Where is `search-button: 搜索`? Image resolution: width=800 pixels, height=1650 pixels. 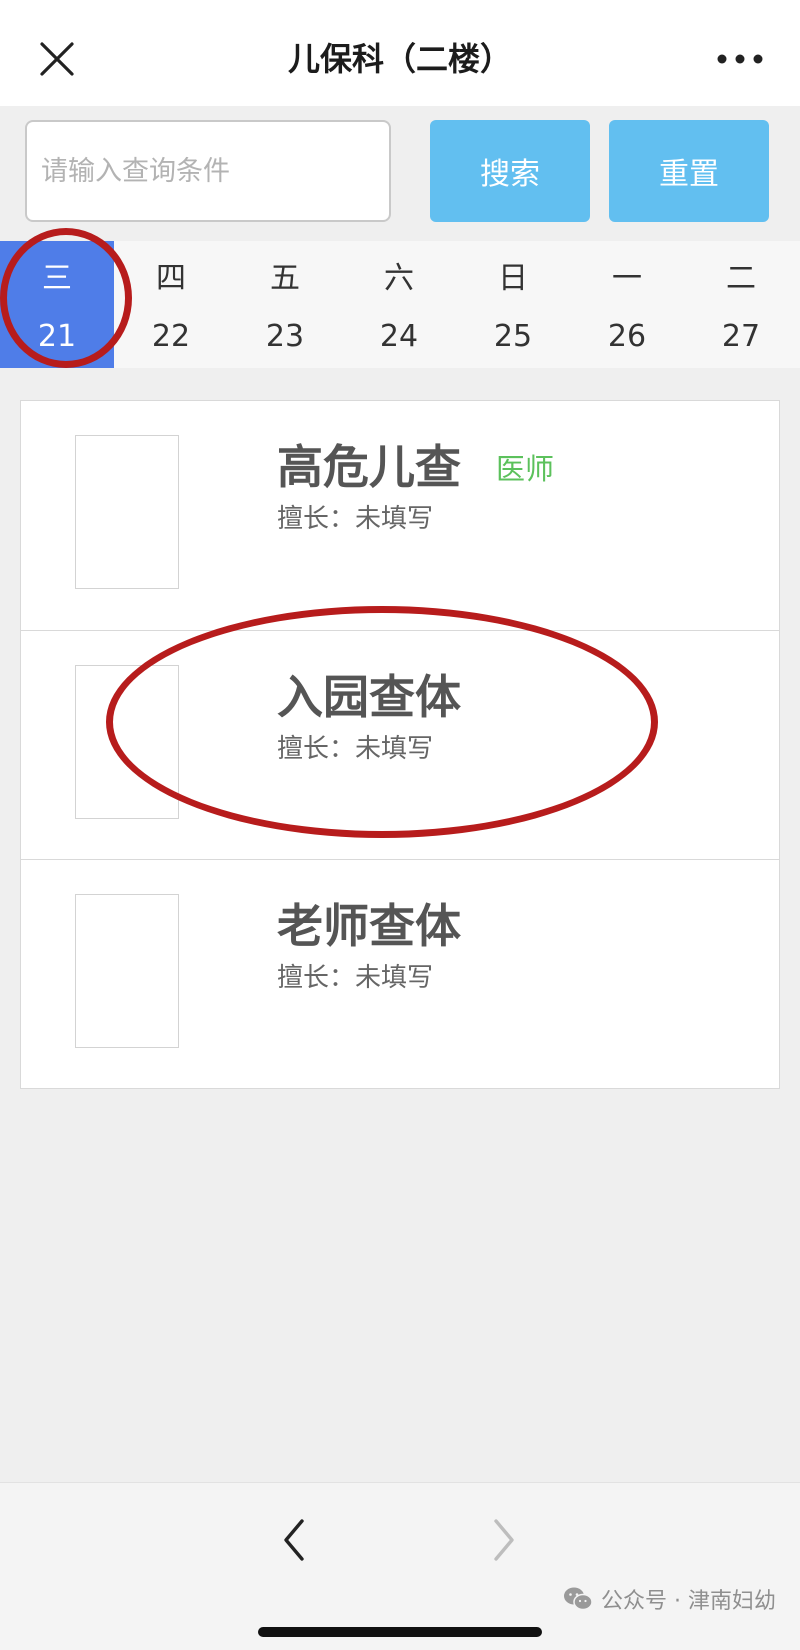 search-button: 搜索 is located at coordinates (510, 171).